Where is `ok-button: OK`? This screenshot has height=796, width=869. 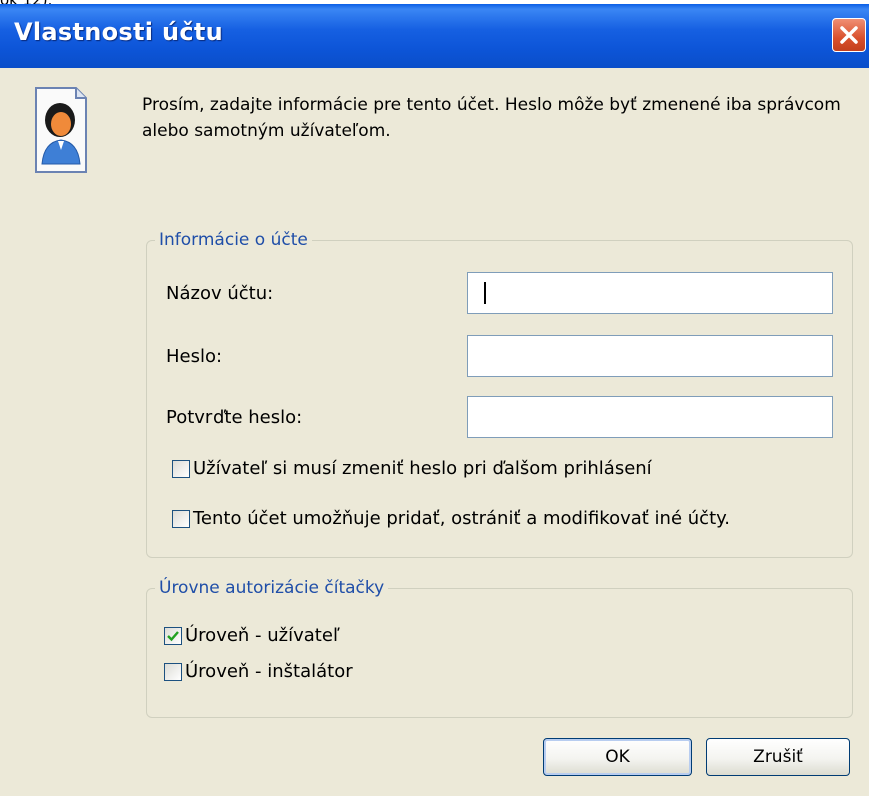 ok-button: OK is located at coordinates (617, 757).